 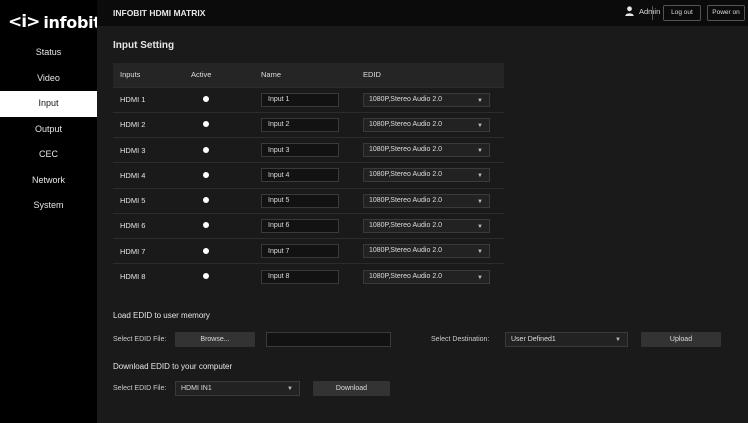 I want to click on user-icon, so click(x=629, y=11).